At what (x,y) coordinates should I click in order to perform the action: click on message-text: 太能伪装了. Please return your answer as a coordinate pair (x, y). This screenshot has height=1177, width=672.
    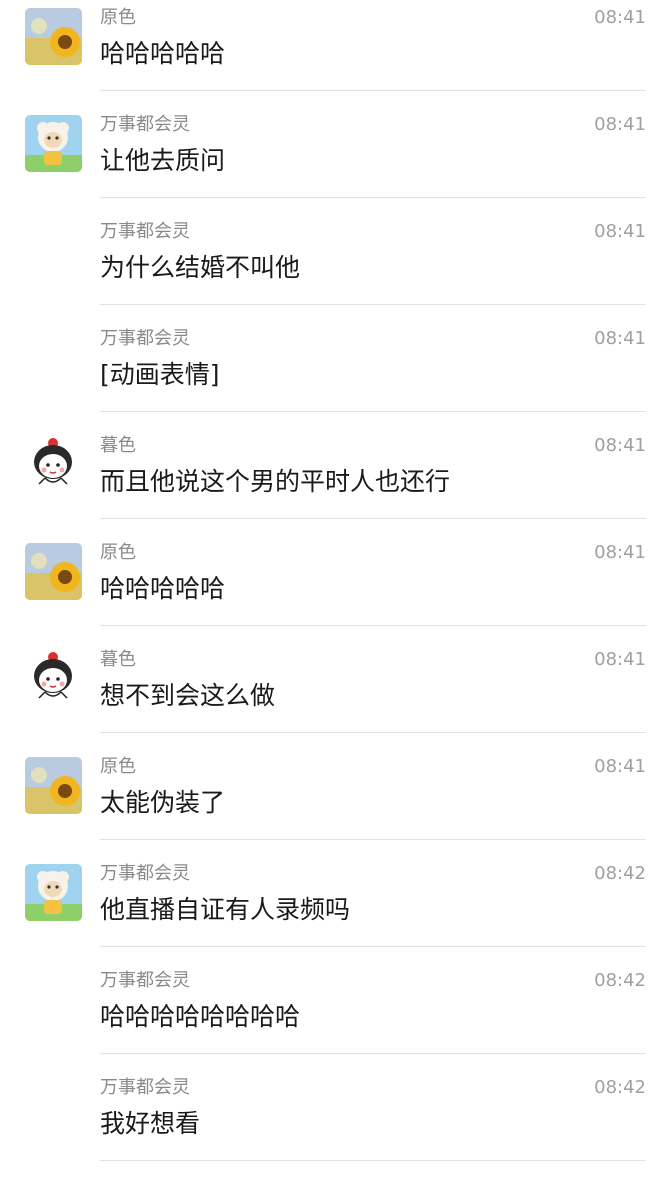
    Looking at the image, I should click on (163, 802).